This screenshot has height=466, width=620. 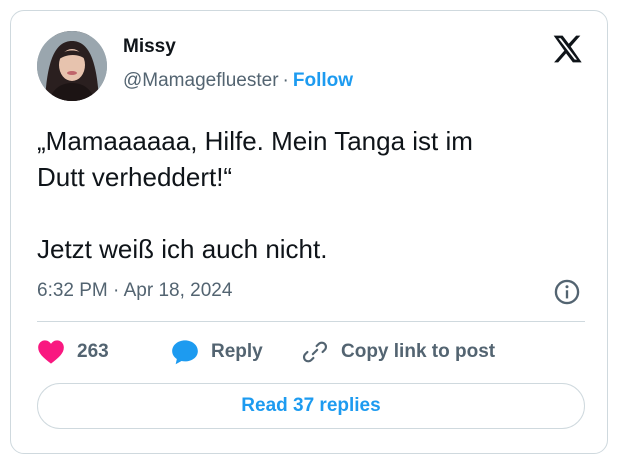 I want to click on like-count: 263, so click(x=93, y=351).